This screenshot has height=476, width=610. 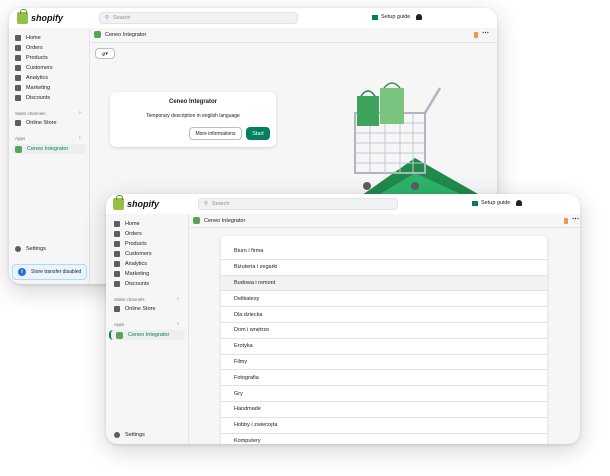 What do you see at coordinates (117, 234) in the screenshot?
I see `orders-icon` at bounding box center [117, 234].